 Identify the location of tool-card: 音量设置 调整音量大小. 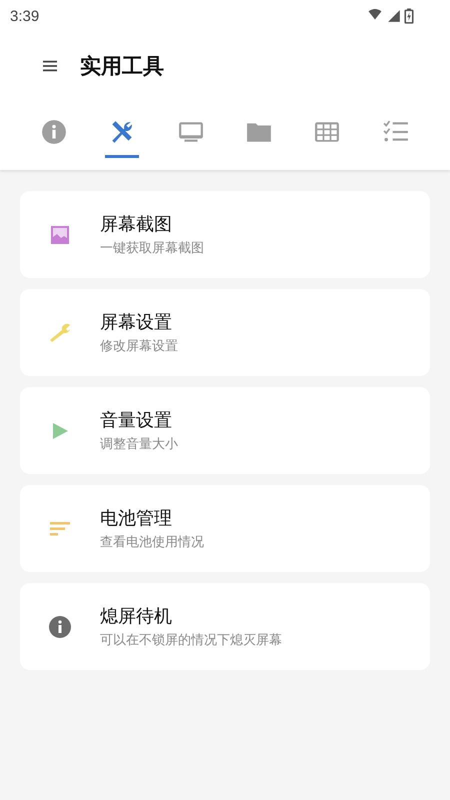
(225, 430).